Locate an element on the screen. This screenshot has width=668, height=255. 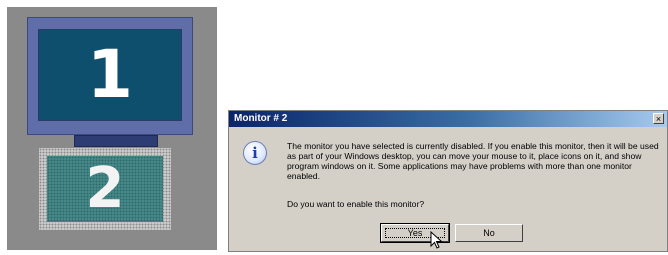
information-icon: i is located at coordinates (255, 153).